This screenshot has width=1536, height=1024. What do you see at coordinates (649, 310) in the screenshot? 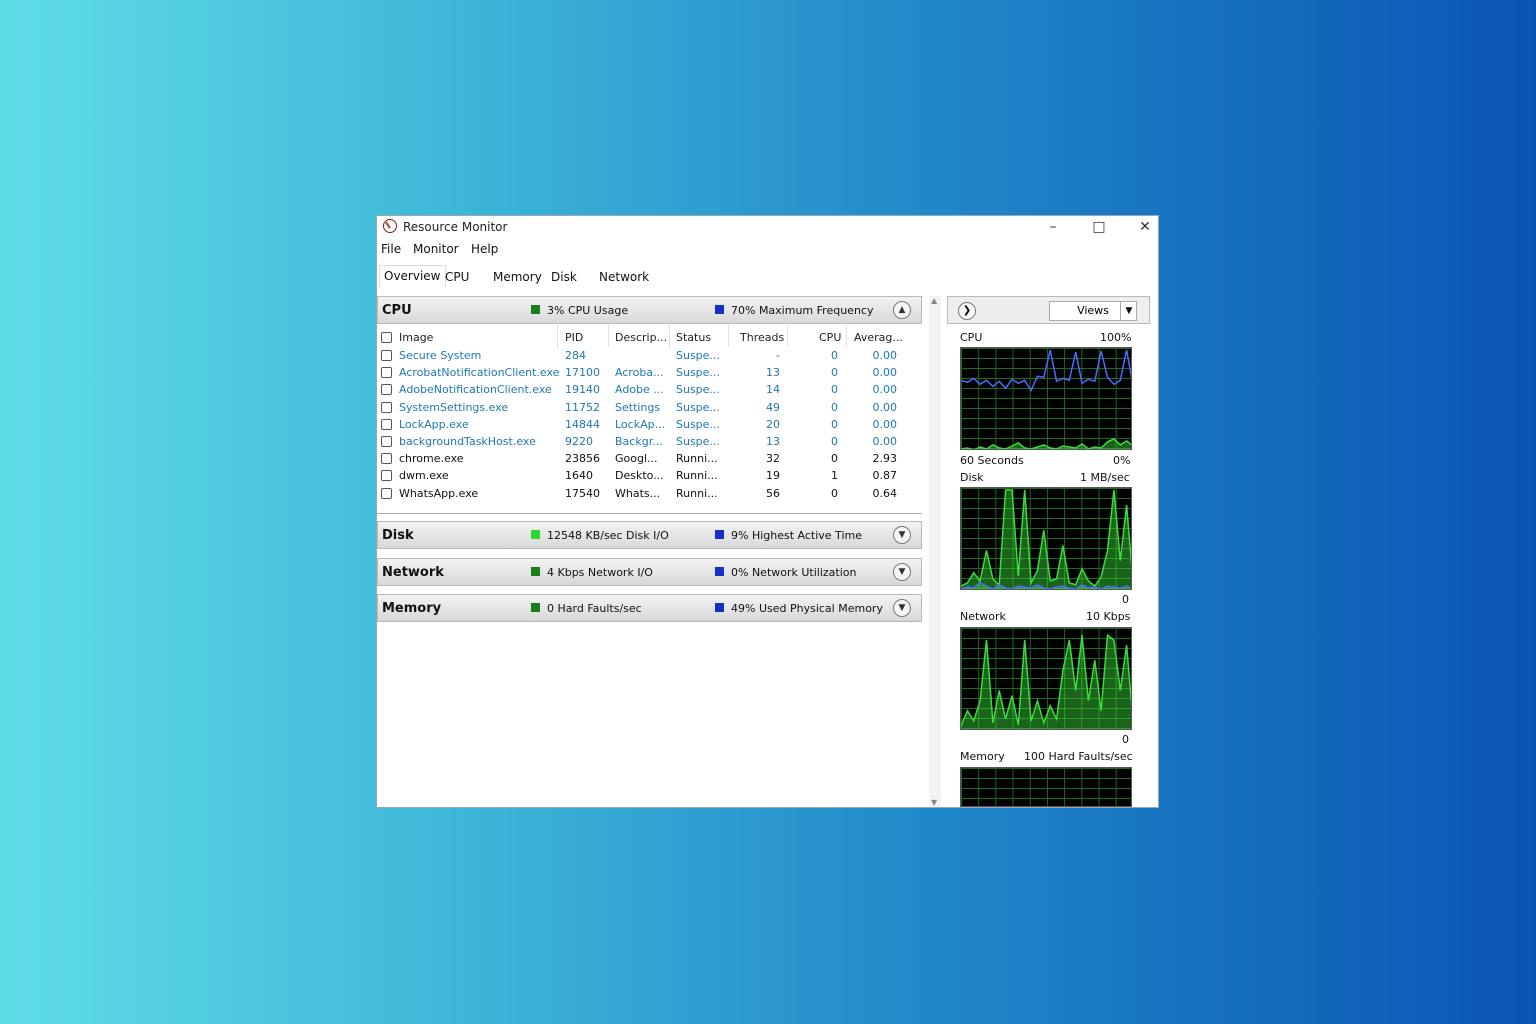
I see `cpu-section-header: CPU 3% CPU Usage 70% Maximum Frequency ▲` at bounding box center [649, 310].